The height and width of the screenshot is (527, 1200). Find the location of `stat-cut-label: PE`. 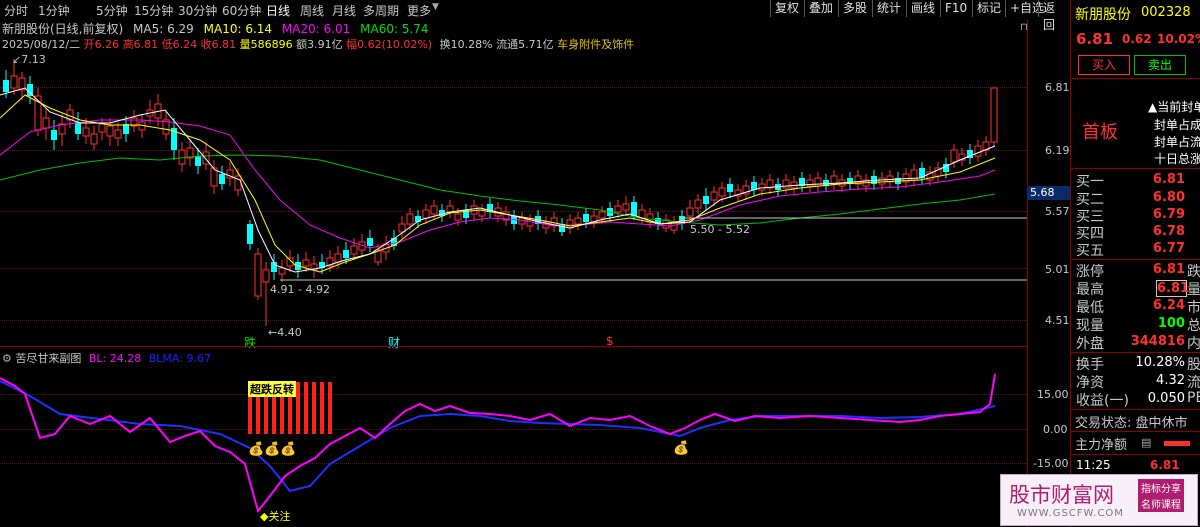

stat-cut-label: PE is located at coordinates (1193, 398).